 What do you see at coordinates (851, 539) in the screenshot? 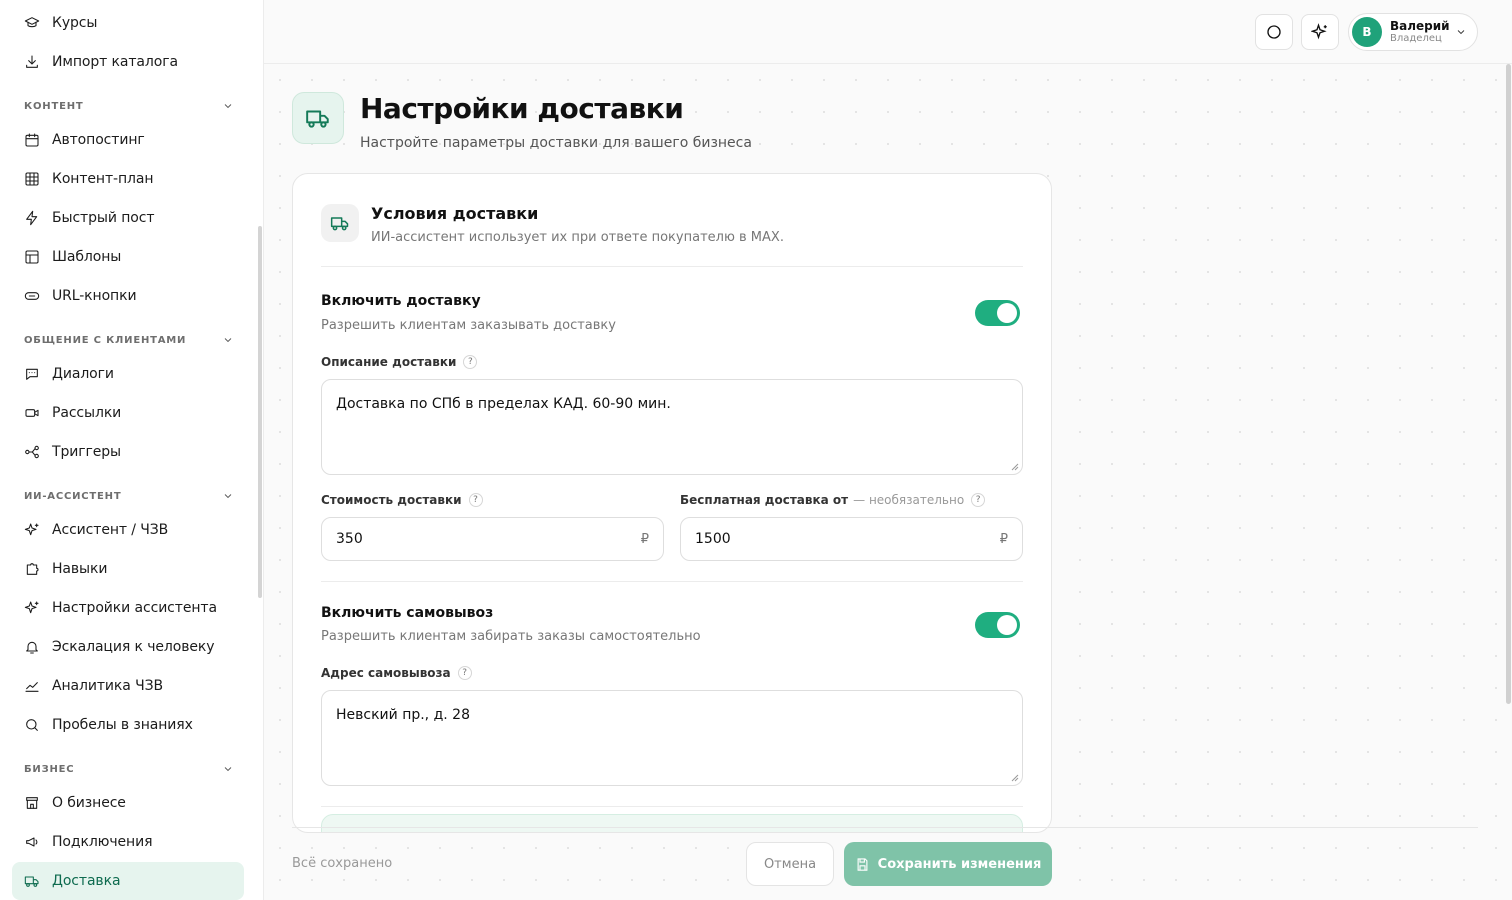
I see `free-delivery-input: 1500 ₽` at bounding box center [851, 539].